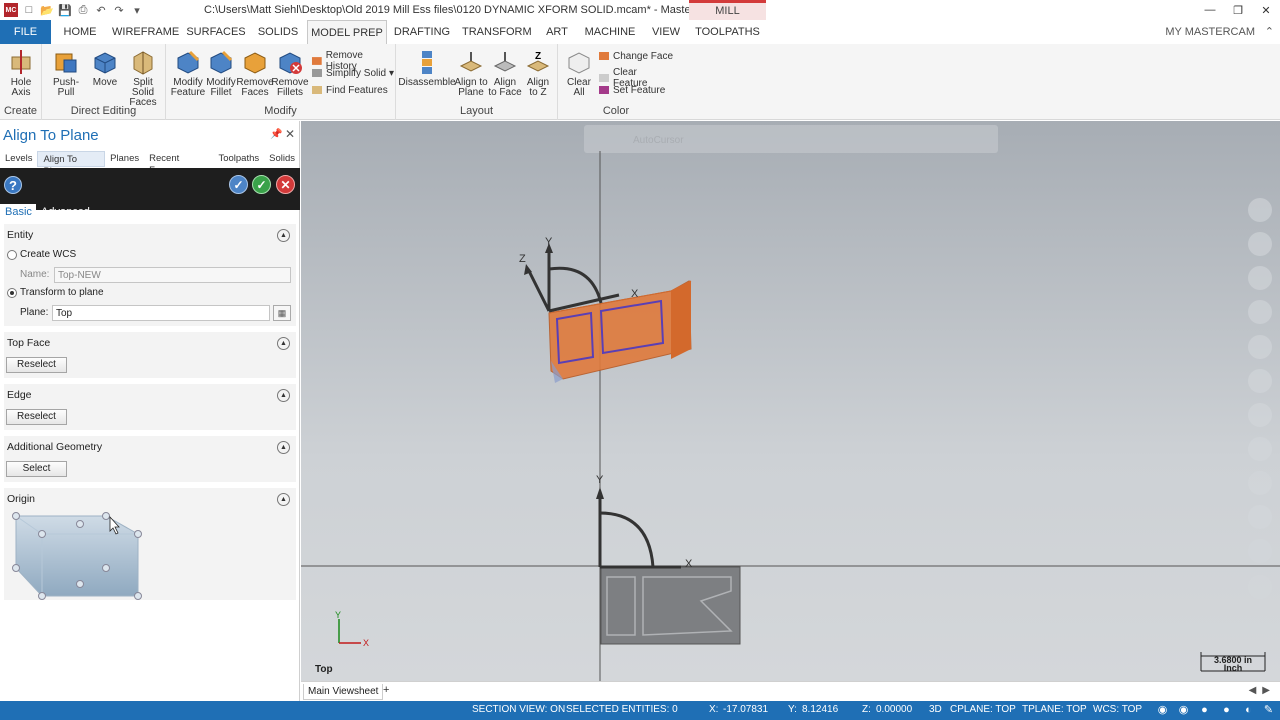 This screenshot has width=1280, height=720. I want to click on minimize-icon: —, so click(1210, 10).